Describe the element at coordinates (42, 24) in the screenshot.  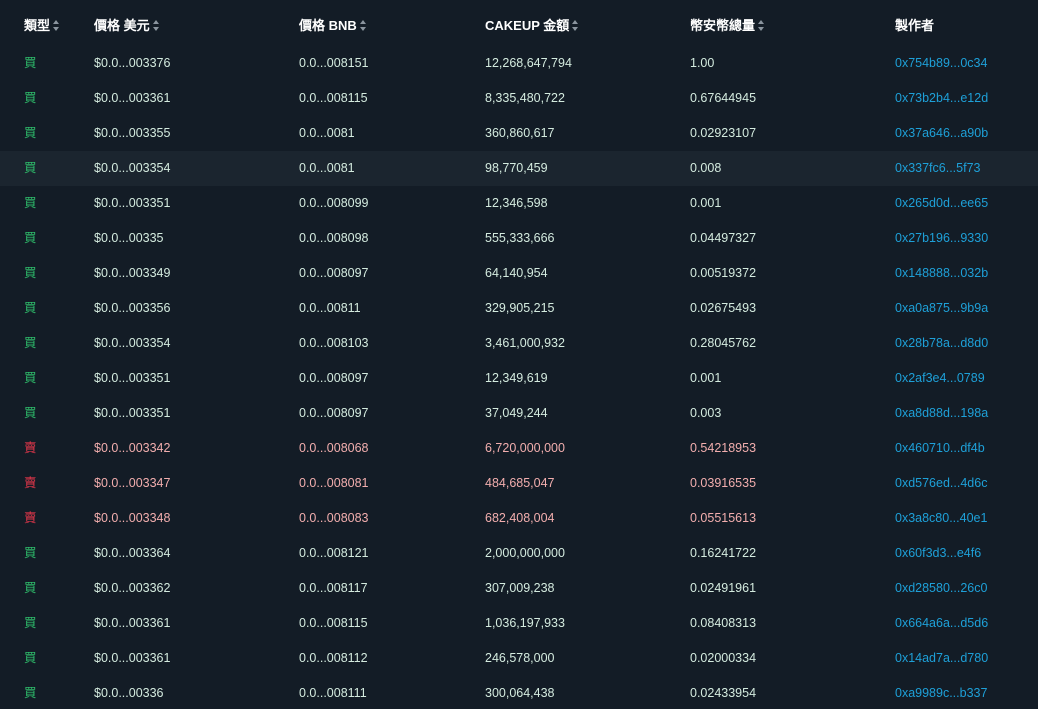
I see `column-header-type: 類型` at that location.